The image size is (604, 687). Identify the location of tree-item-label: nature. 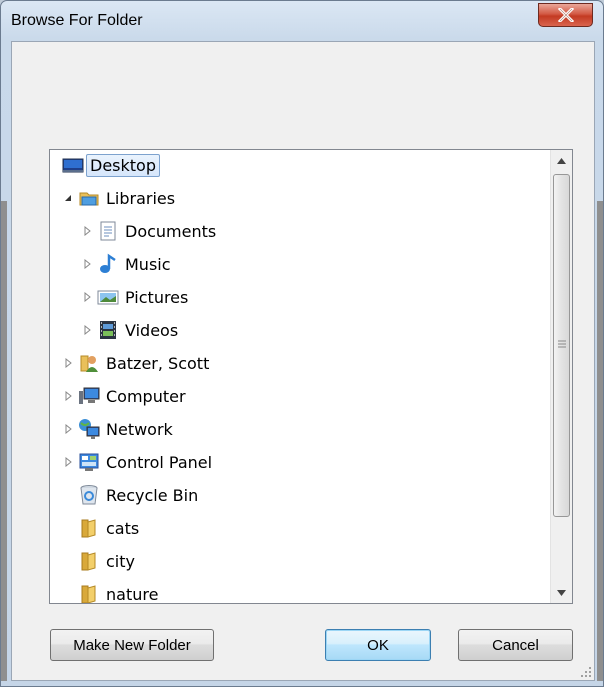
(132, 594).